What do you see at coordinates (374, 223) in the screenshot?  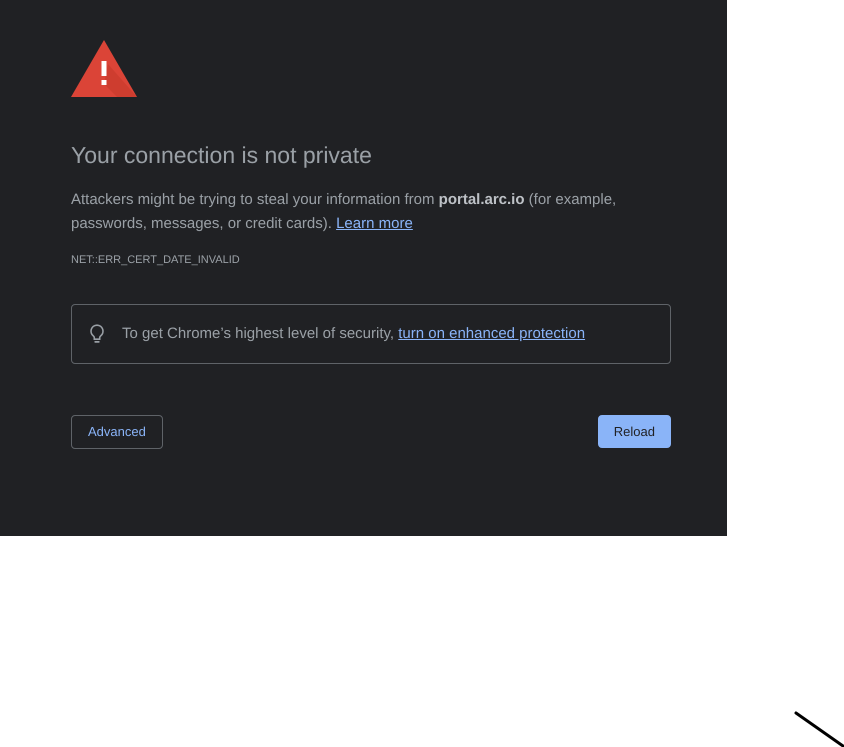 I see `learn-more-link: Learn more` at bounding box center [374, 223].